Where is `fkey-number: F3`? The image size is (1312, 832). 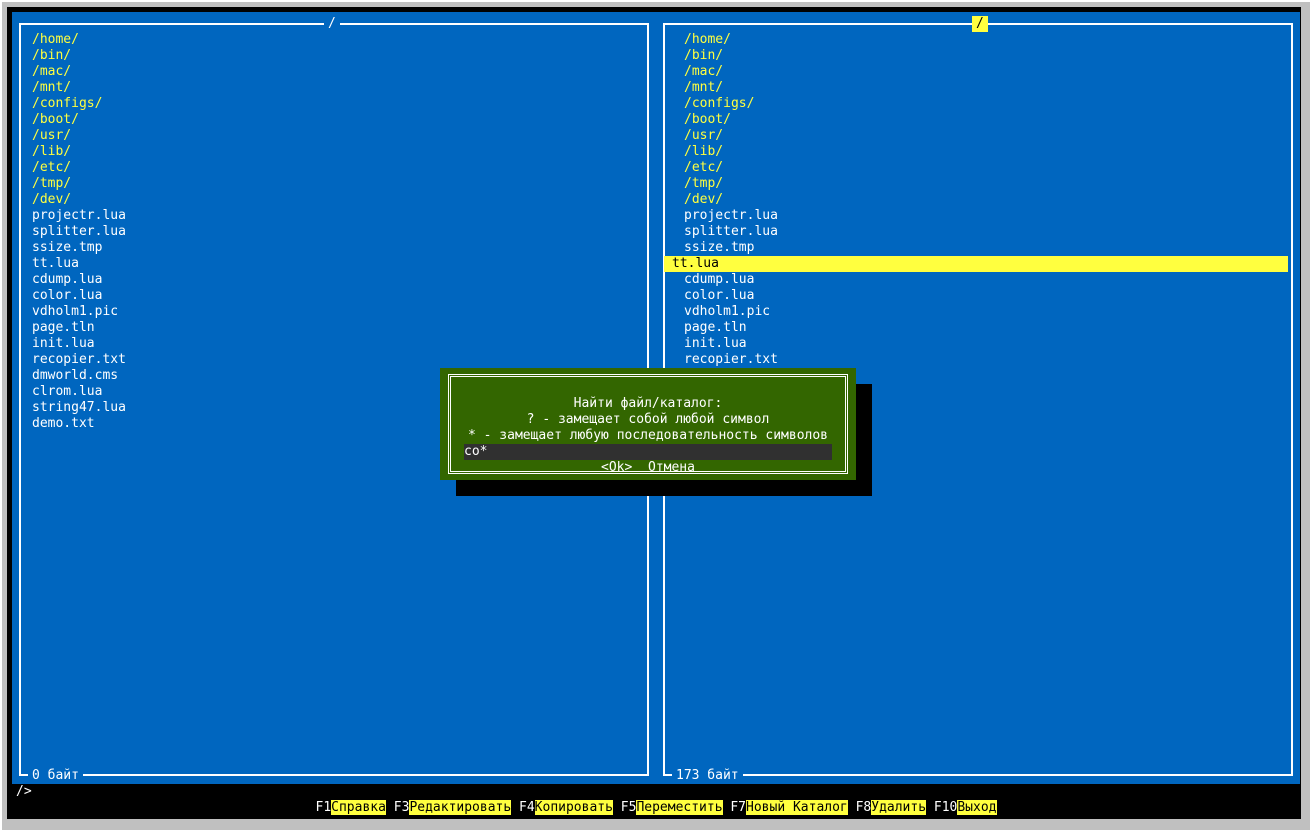 fkey-number: F3 is located at coordinates (401, 807).